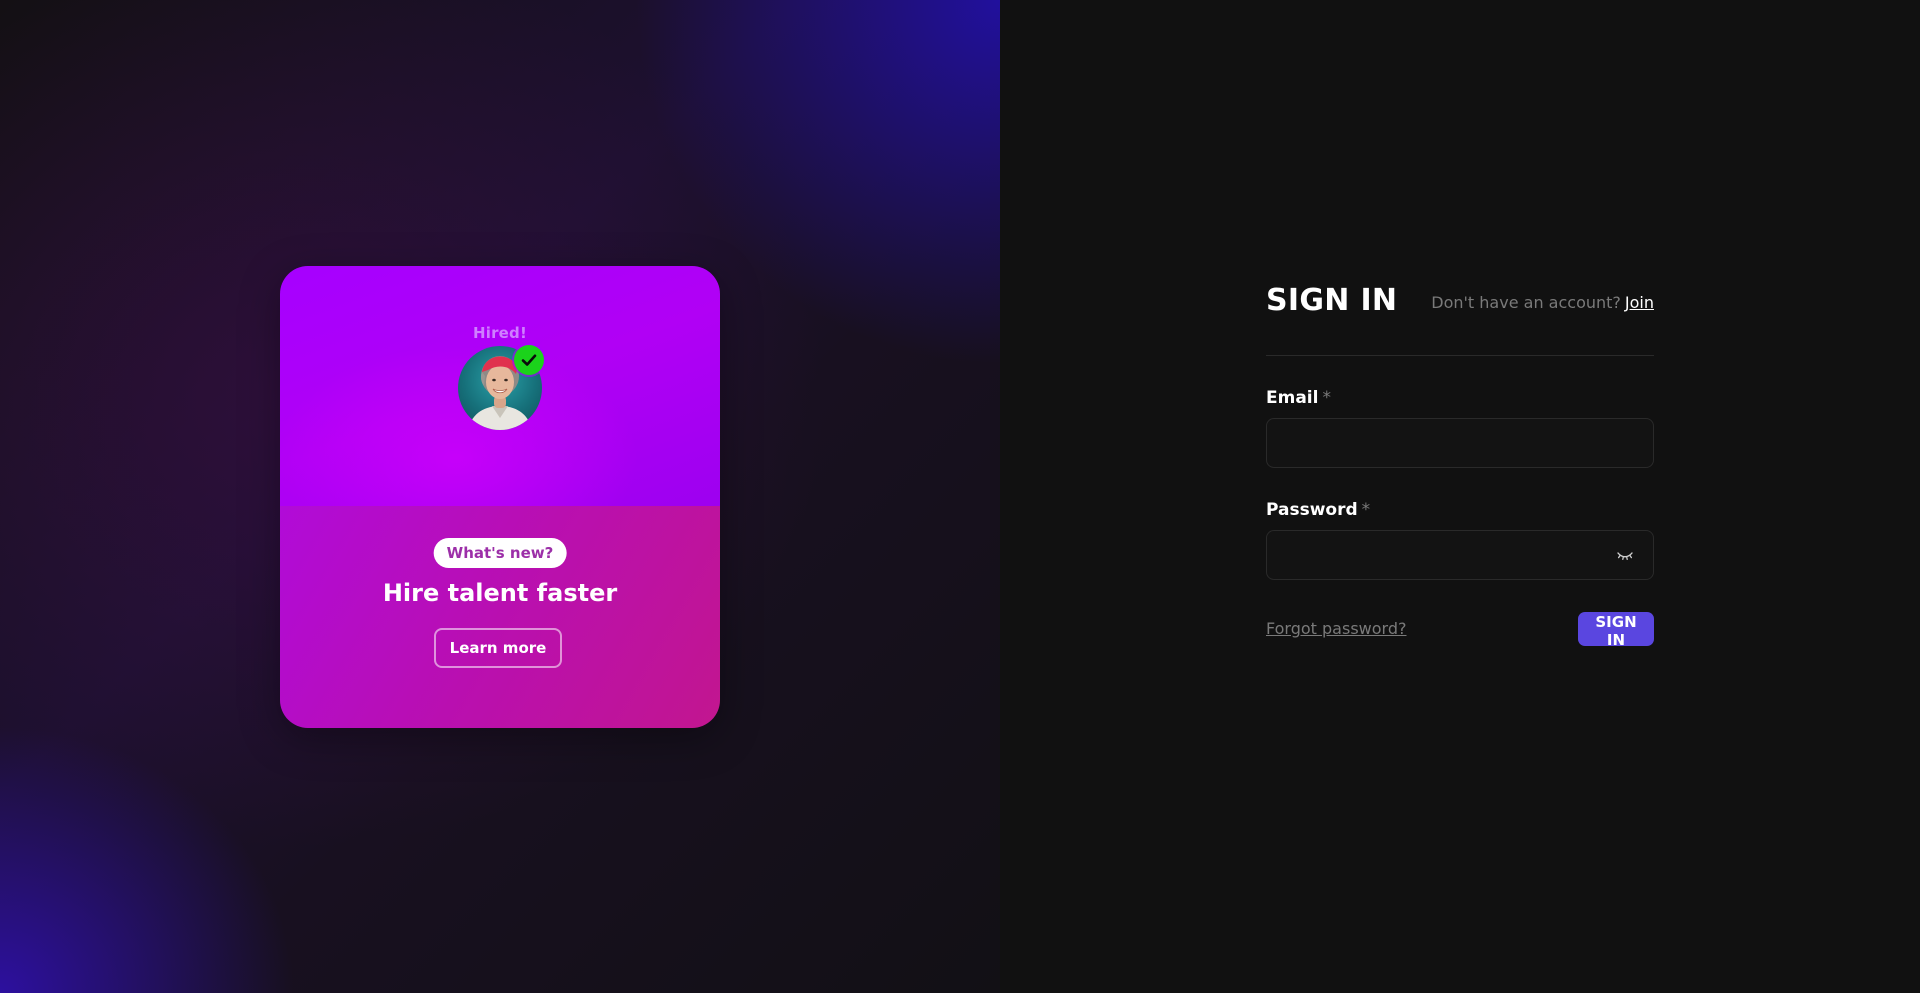 The height and width of the screenshot is (993, 1920). I want to click on no-account-prompt: Don't have an account? Join, so click(1542, 302).